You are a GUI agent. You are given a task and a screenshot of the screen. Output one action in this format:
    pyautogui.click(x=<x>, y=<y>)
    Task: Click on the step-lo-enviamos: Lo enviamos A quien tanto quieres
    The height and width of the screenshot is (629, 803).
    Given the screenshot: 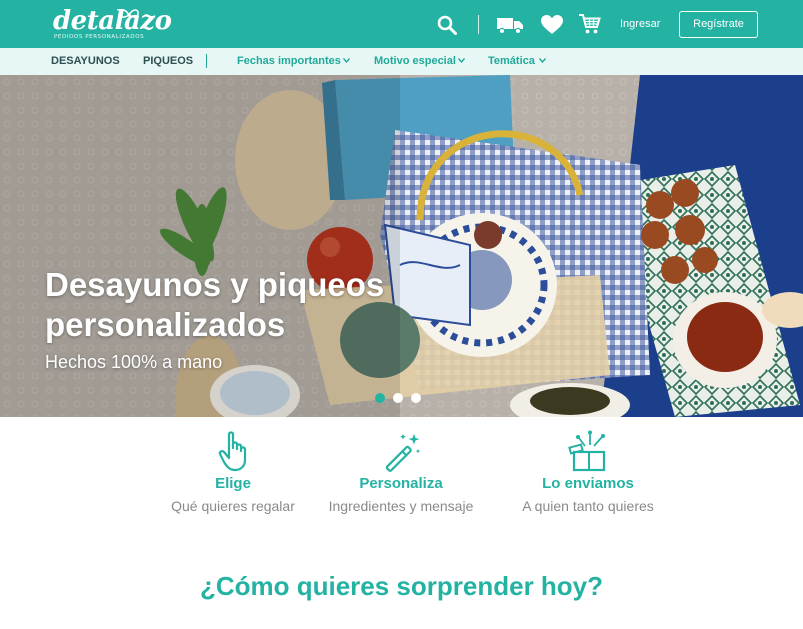 What is the action you would take?
    pyautogui.click(x=588, y=472)
    